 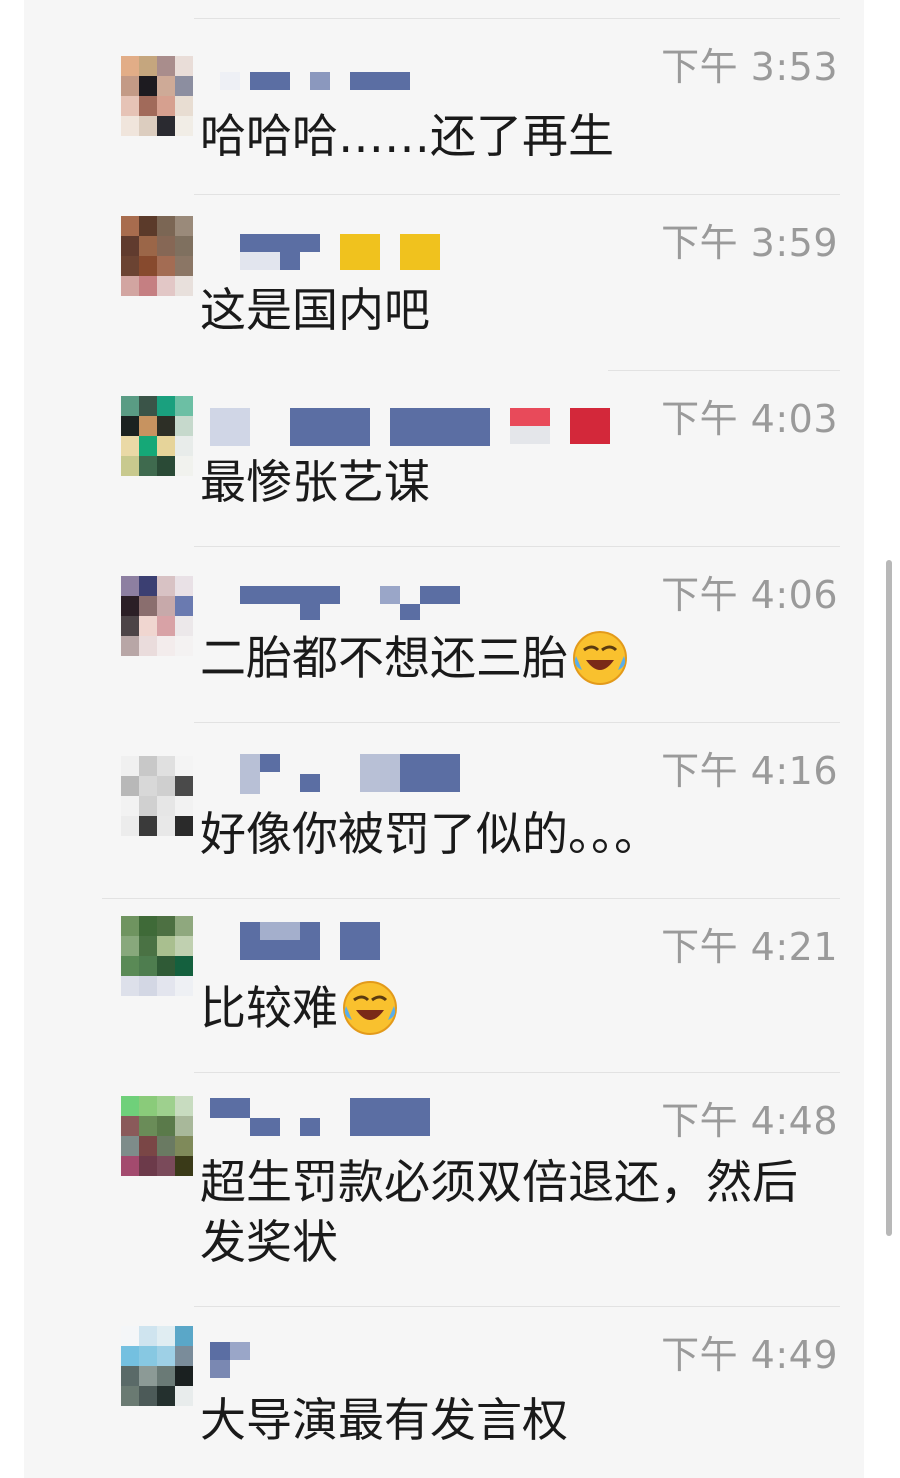 I want to click on message-item: 下午 4:16 好像你被罚了似的。。。, so click(x=444, y=810).